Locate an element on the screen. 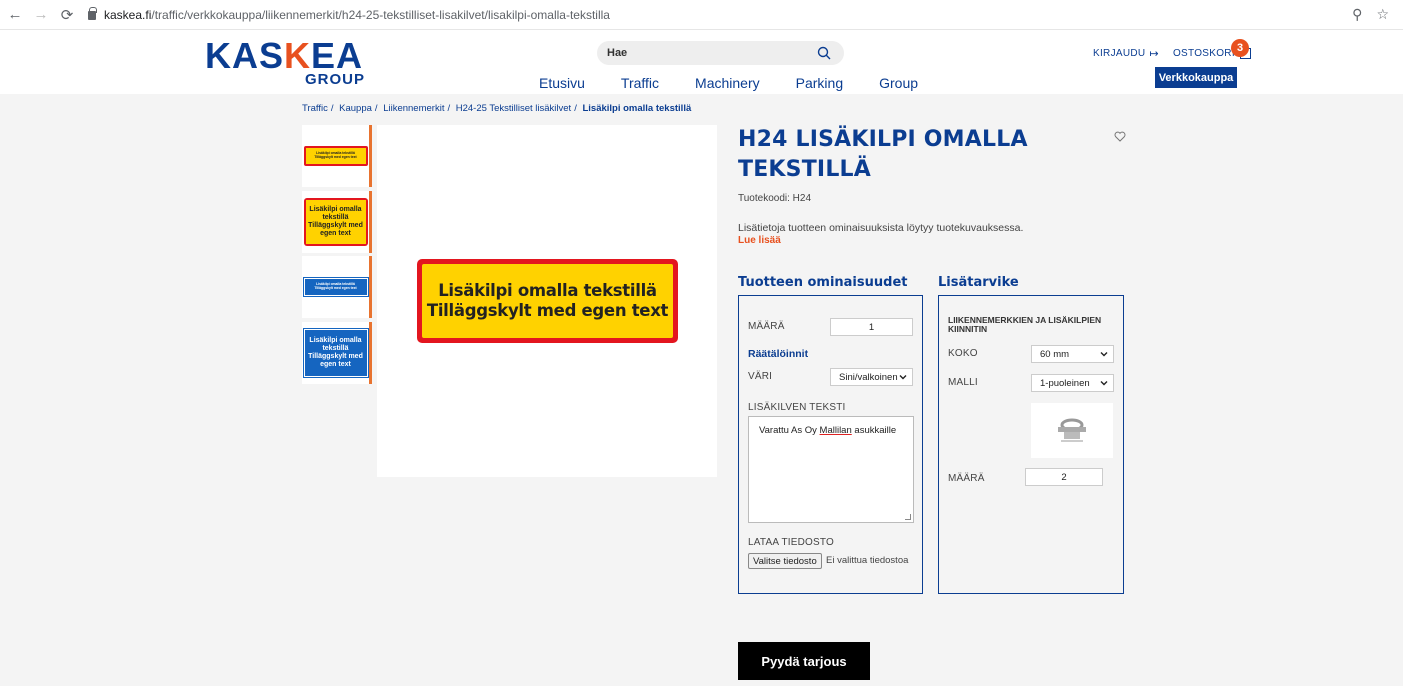 This screenshot has height=686, width=1403. model-select-value: 1-puoleinen is located at coordinates (1065, 383).